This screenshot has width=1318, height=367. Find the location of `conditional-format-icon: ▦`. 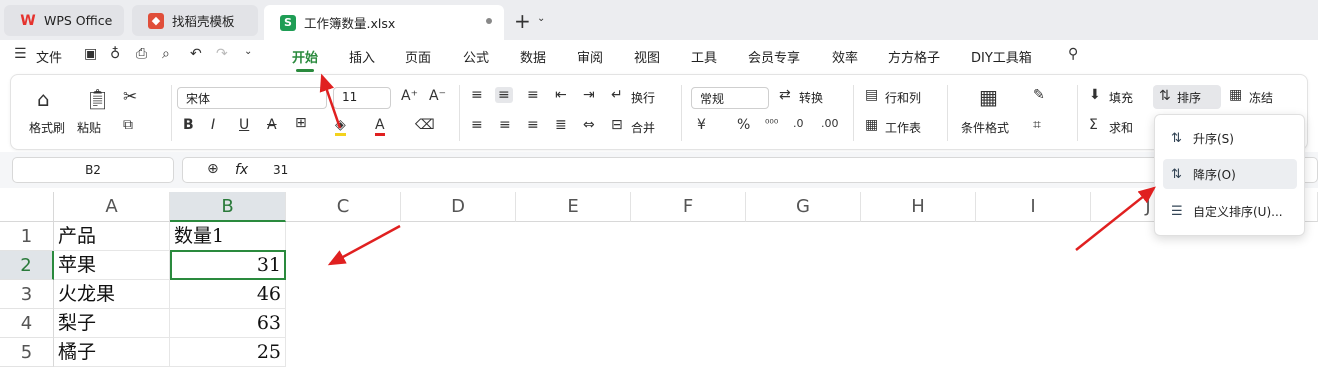

conditional-format-icon: ▦ is located at coordinates (988, 97).